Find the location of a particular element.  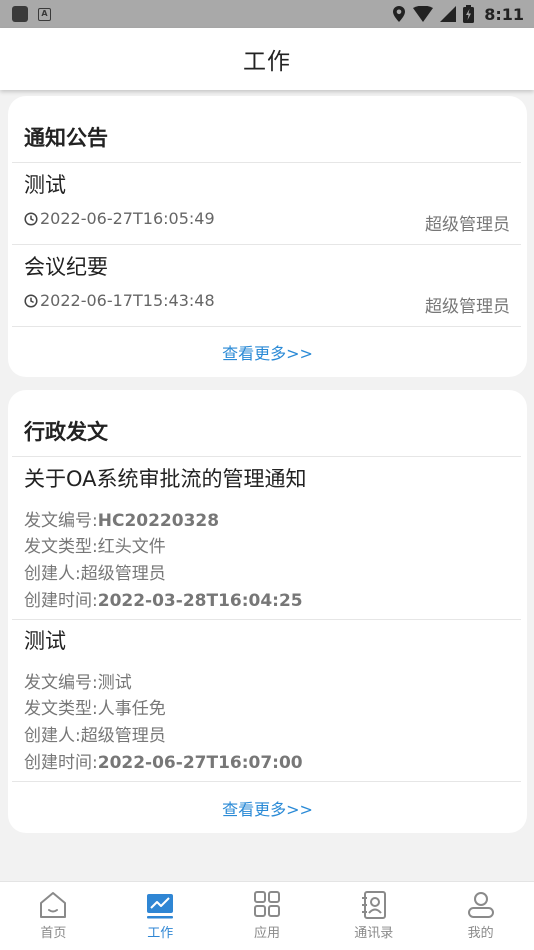

nav-item-apps: 应用 is located at coordinates (267, 916).